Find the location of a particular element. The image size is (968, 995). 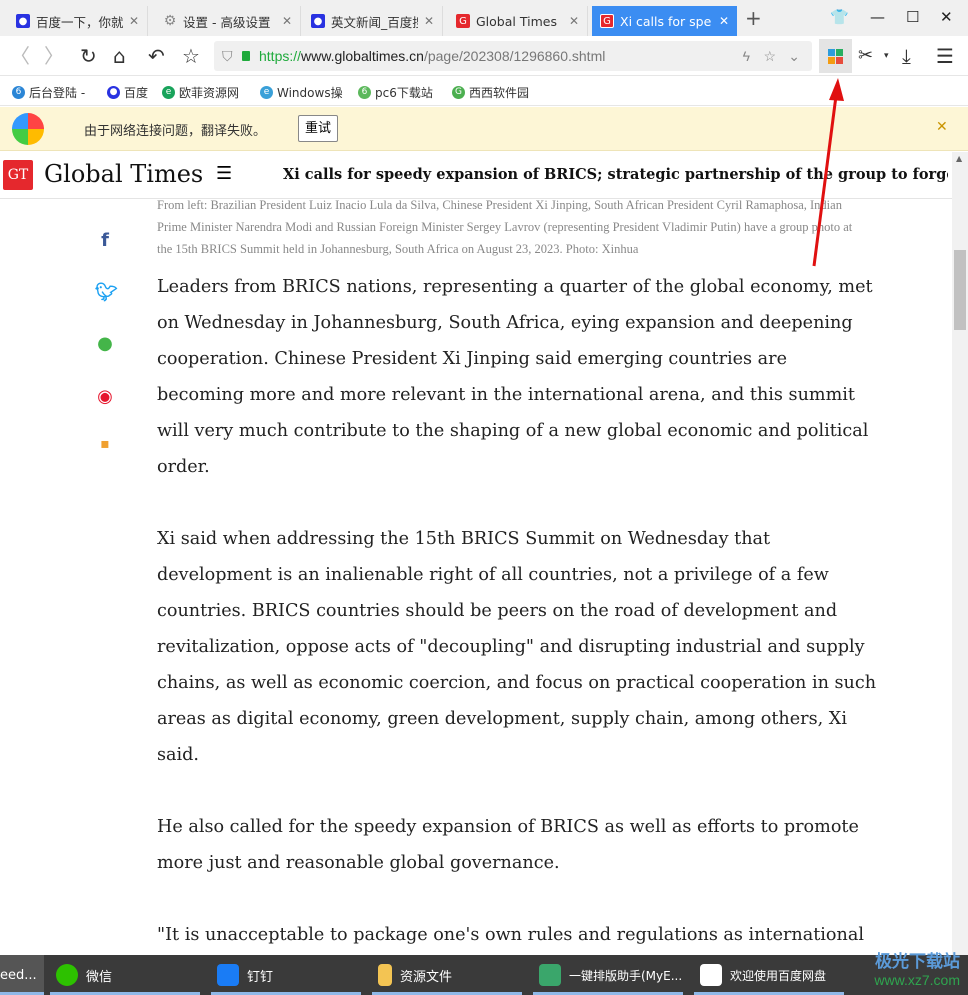

watermark-url: www.xz7.com is located at coordinates (917, 980).